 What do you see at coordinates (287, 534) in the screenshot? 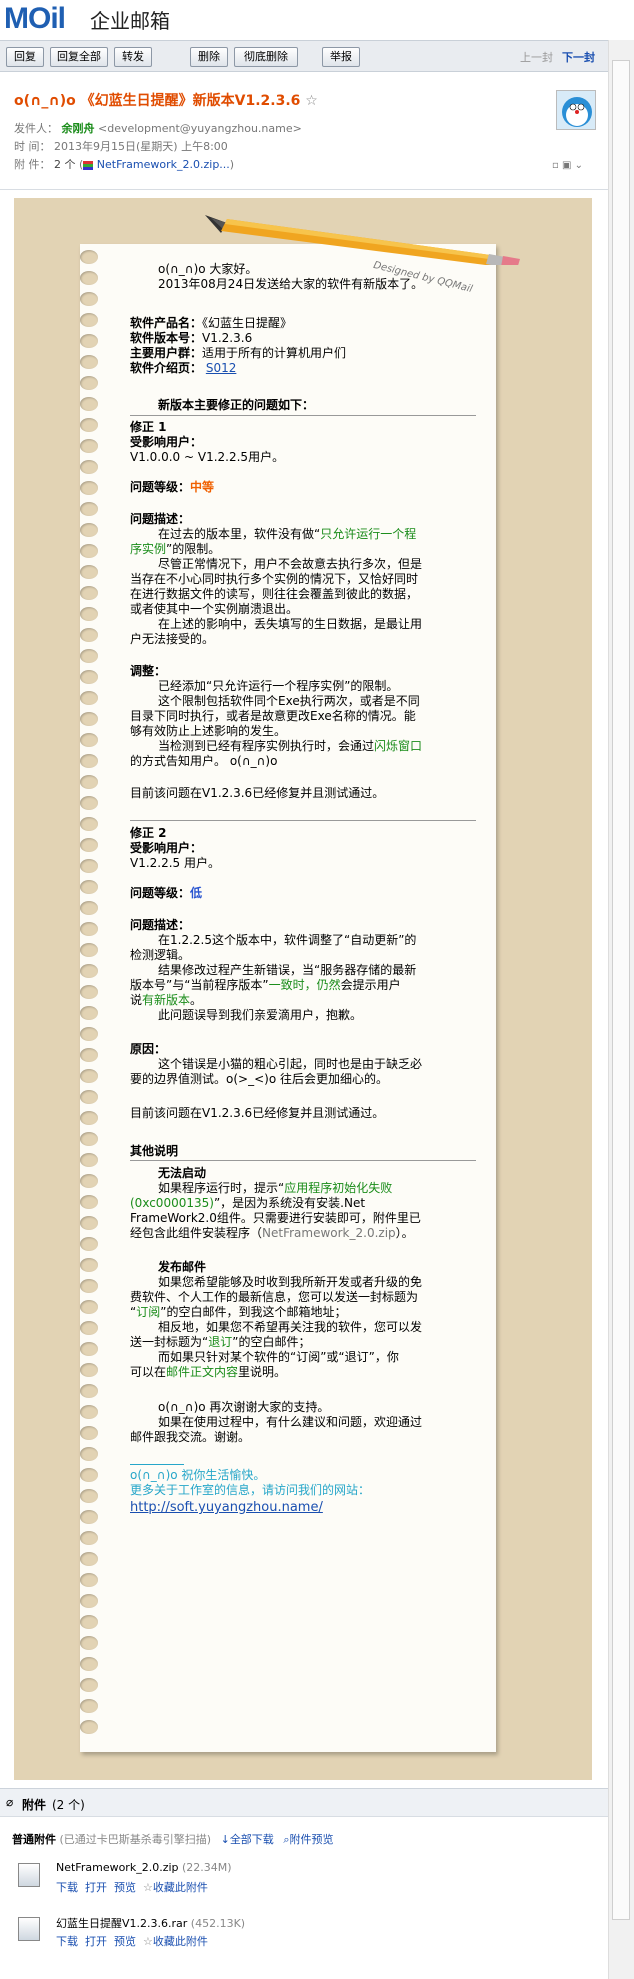
I see `fix1-desc-line: 在过去的版本里，软件没有做“只允许运行一个程` at bounding box center [287, 534].